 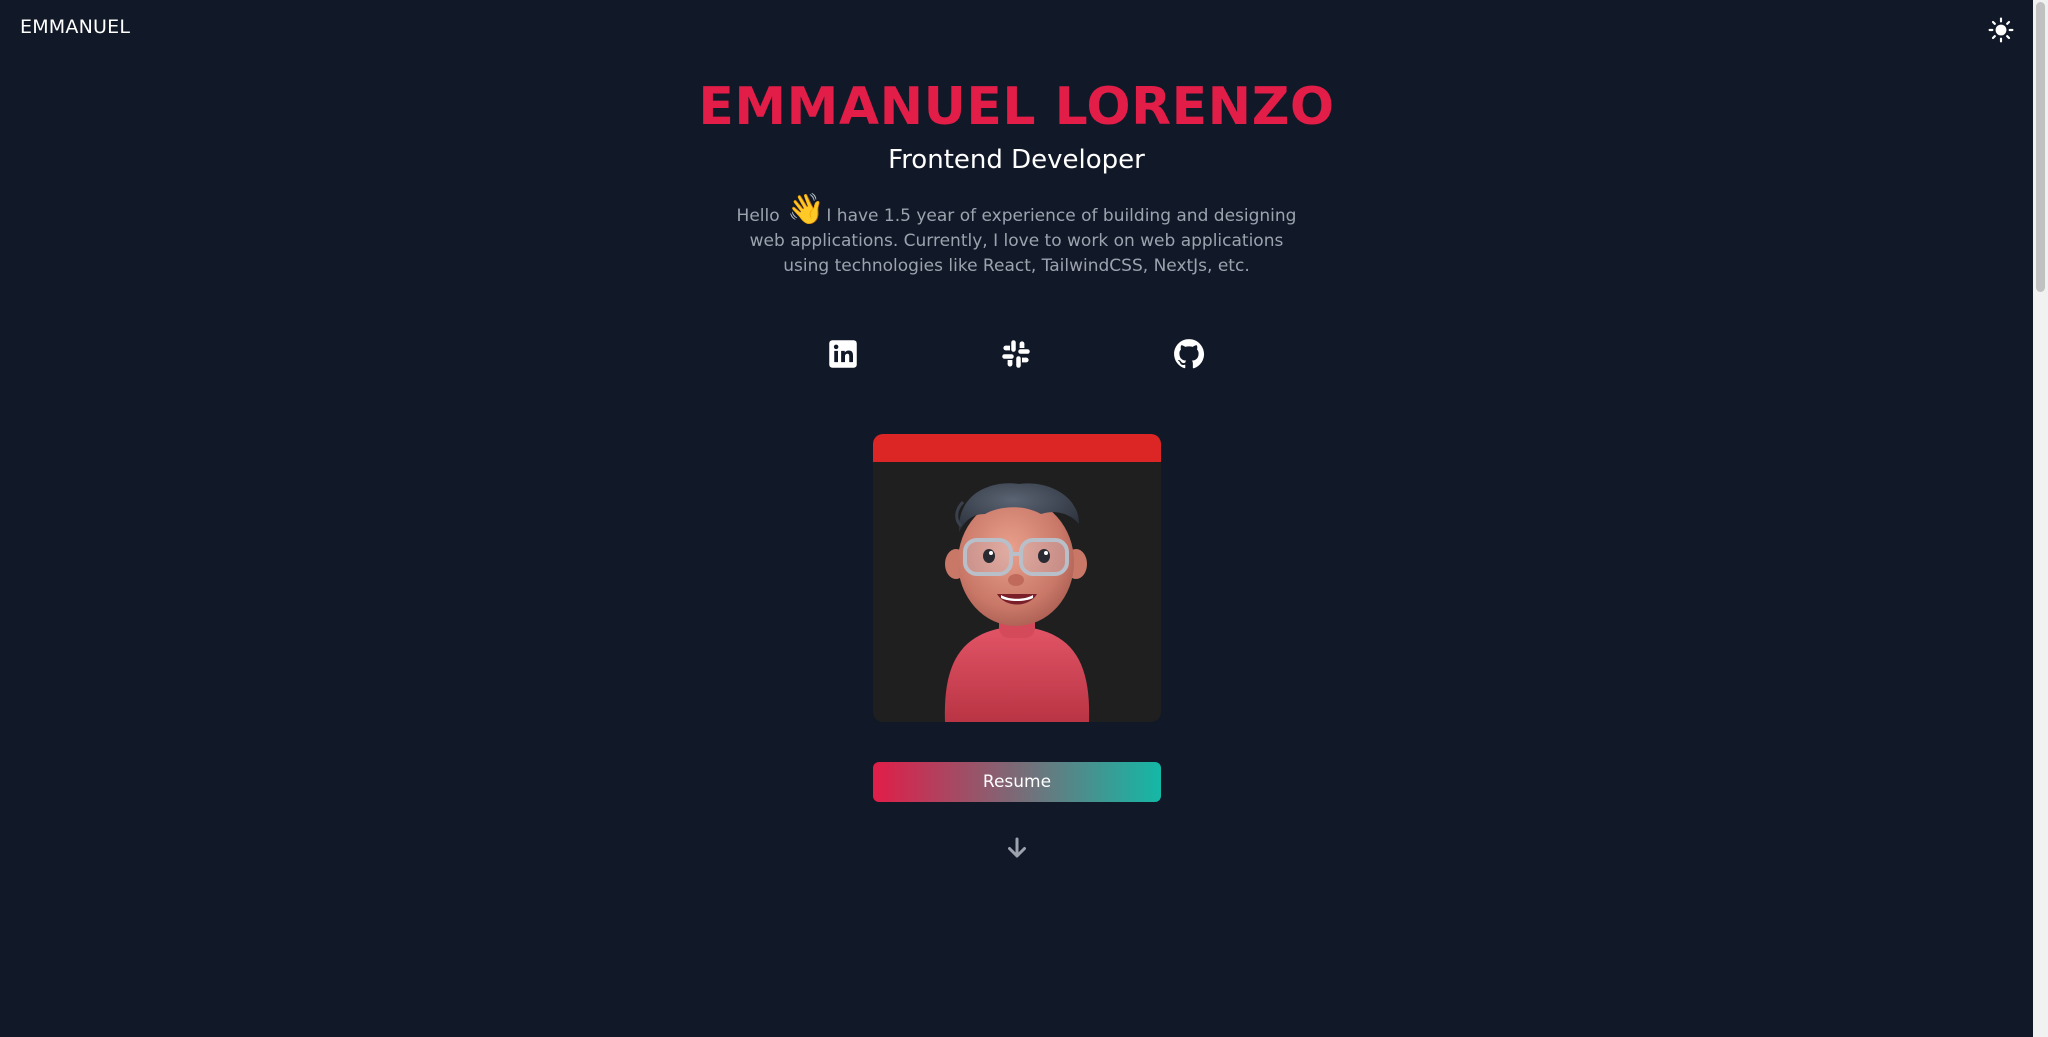 I want to click on scroll-down-button, so click(x=1017, y=848).